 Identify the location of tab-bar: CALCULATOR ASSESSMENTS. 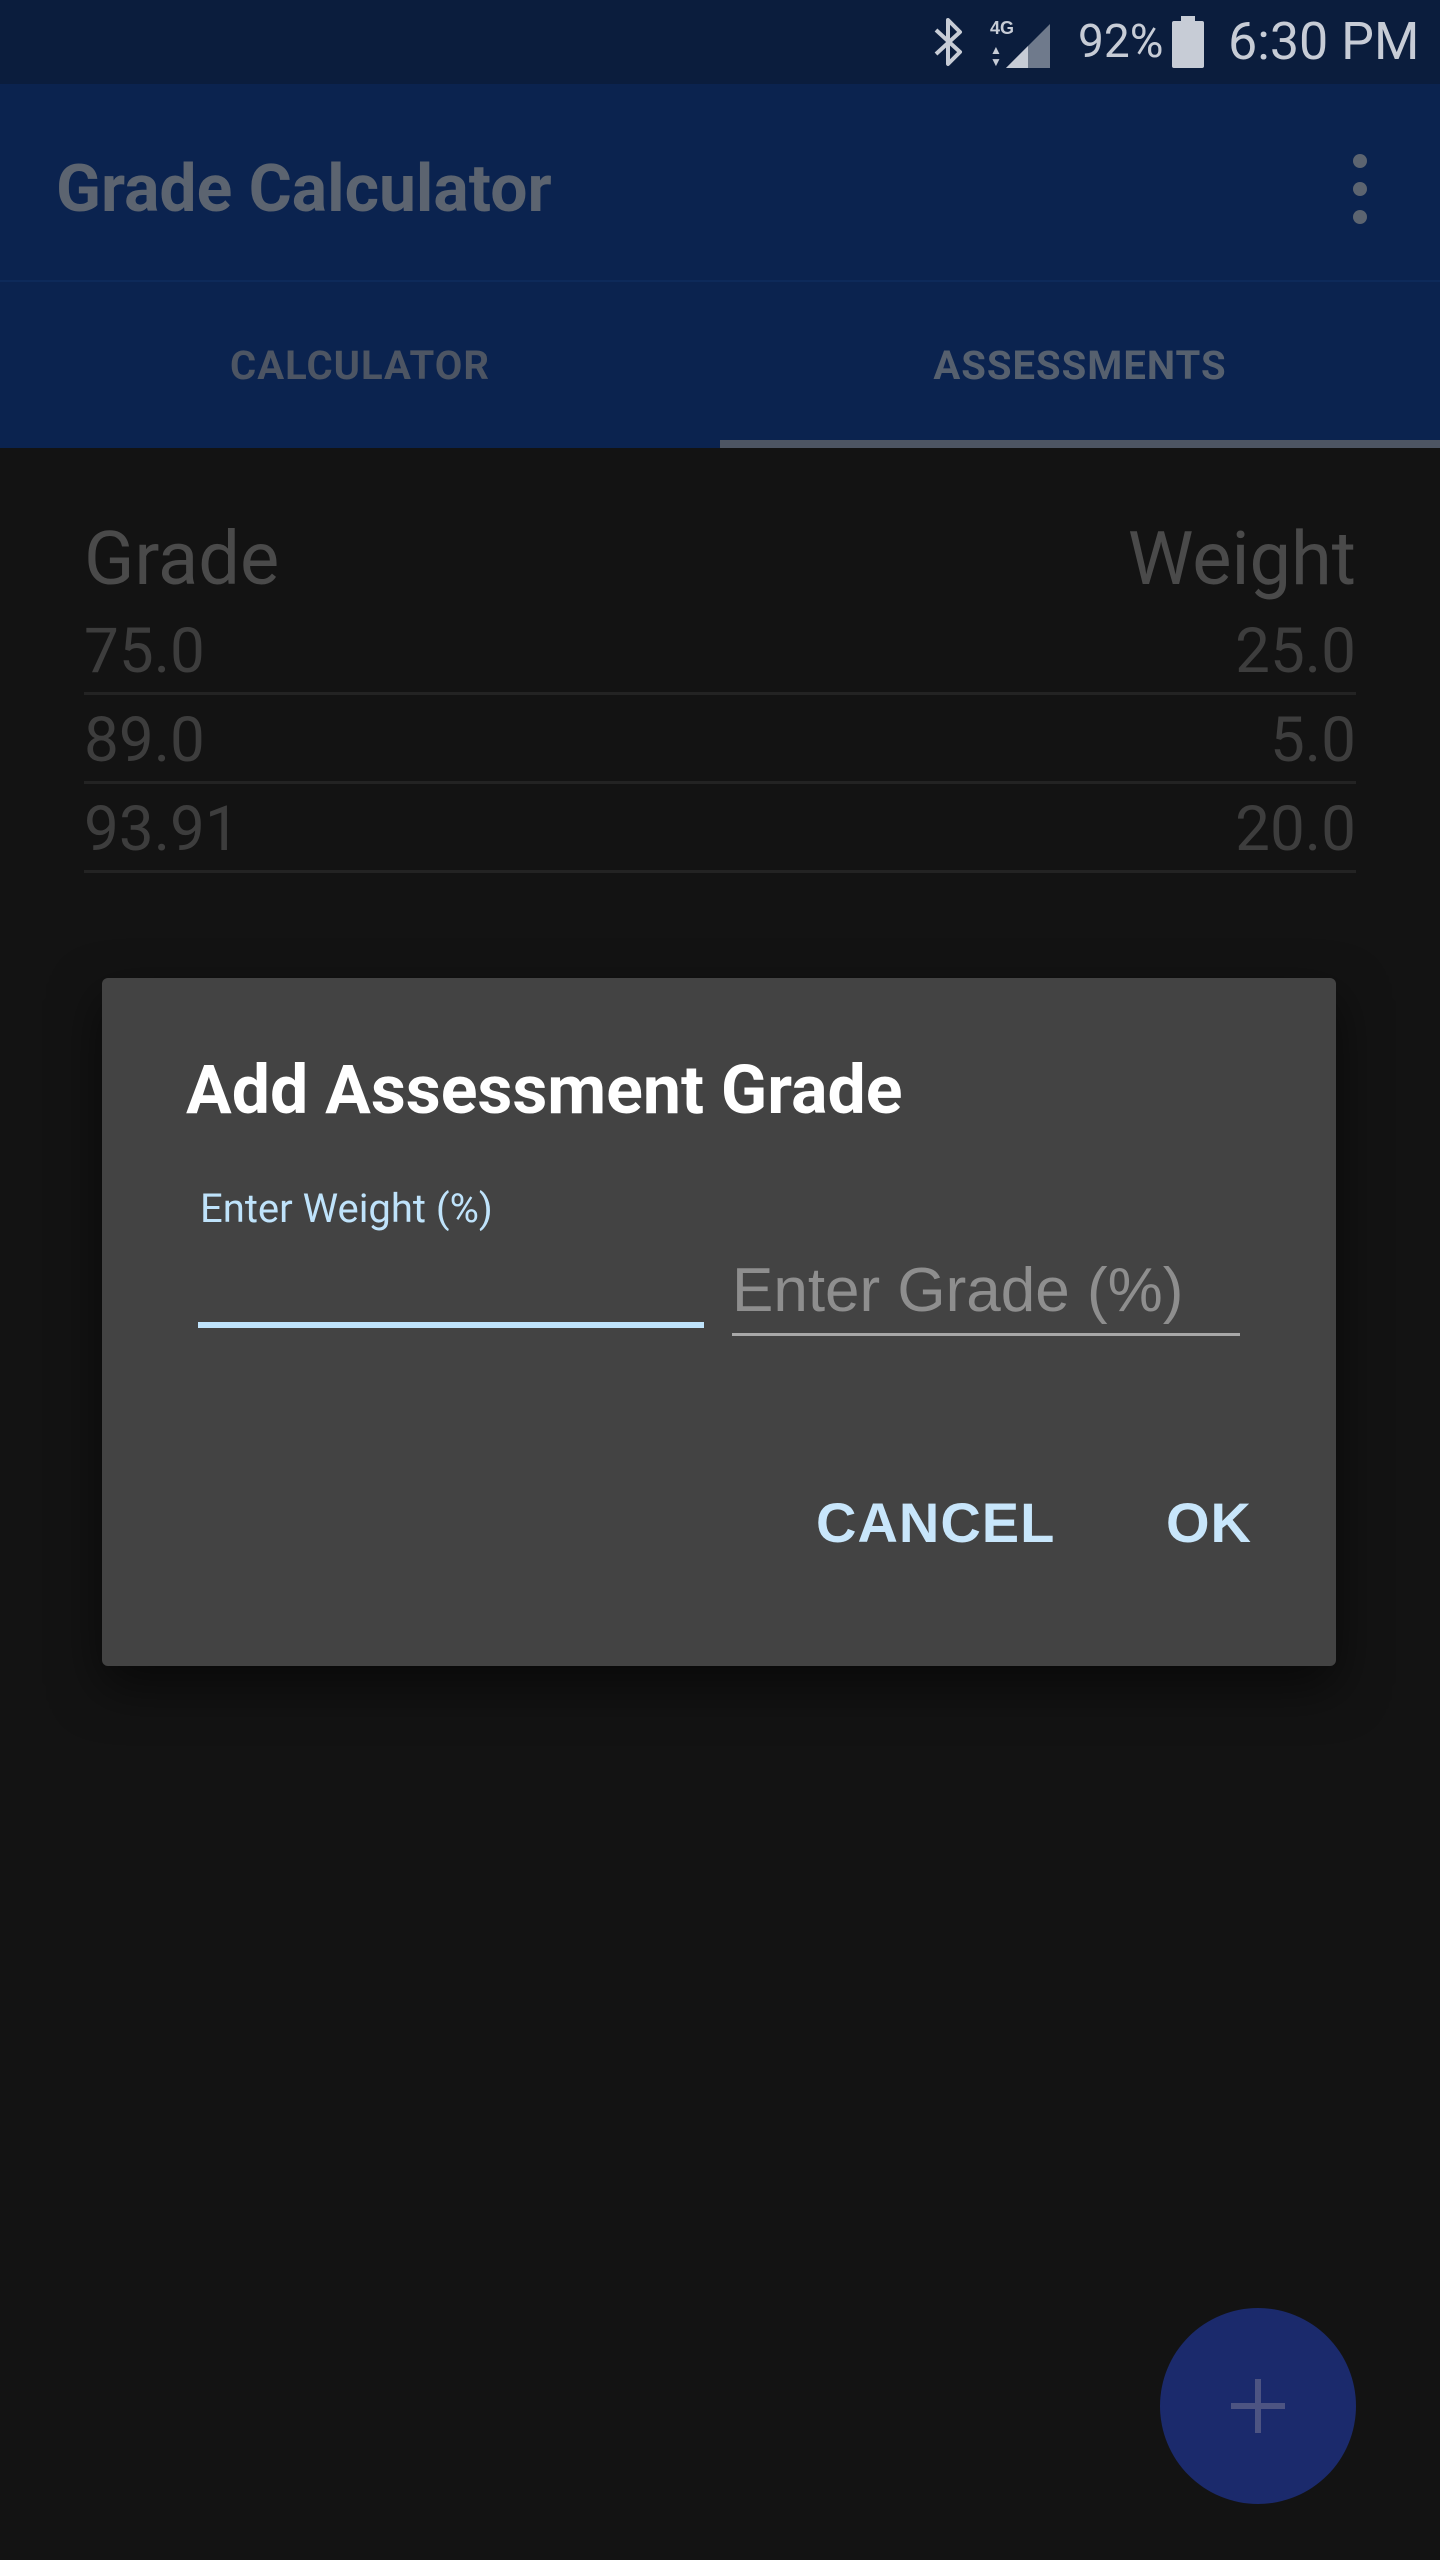
(720, 364).